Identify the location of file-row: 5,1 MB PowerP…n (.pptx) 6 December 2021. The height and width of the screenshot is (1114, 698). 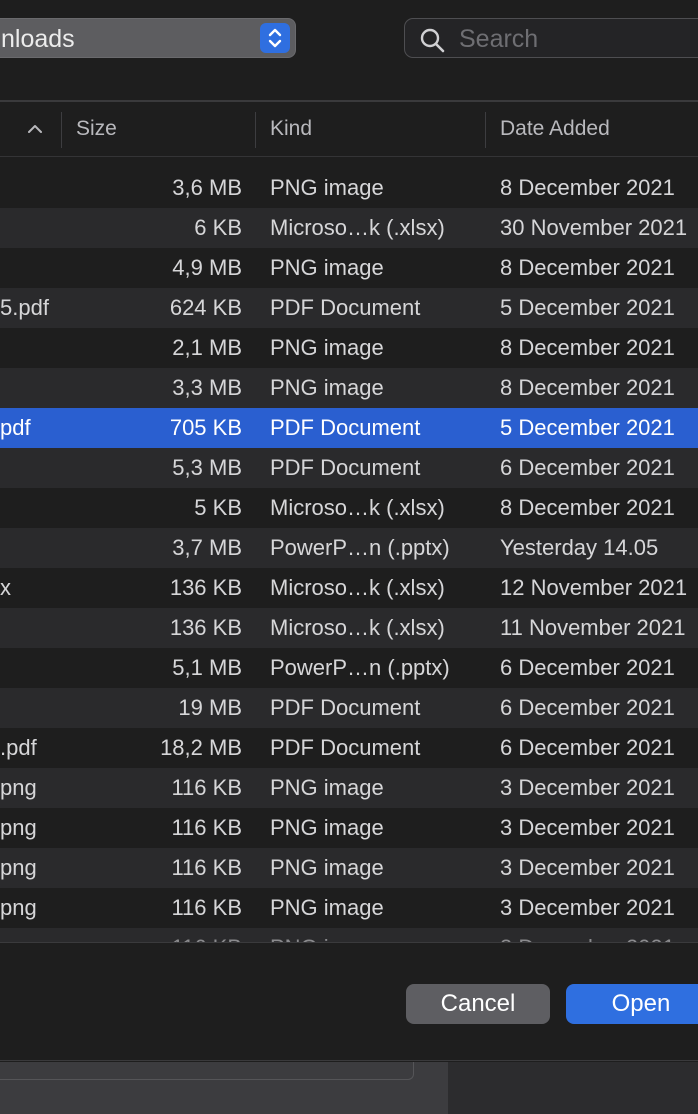
(349, 668).